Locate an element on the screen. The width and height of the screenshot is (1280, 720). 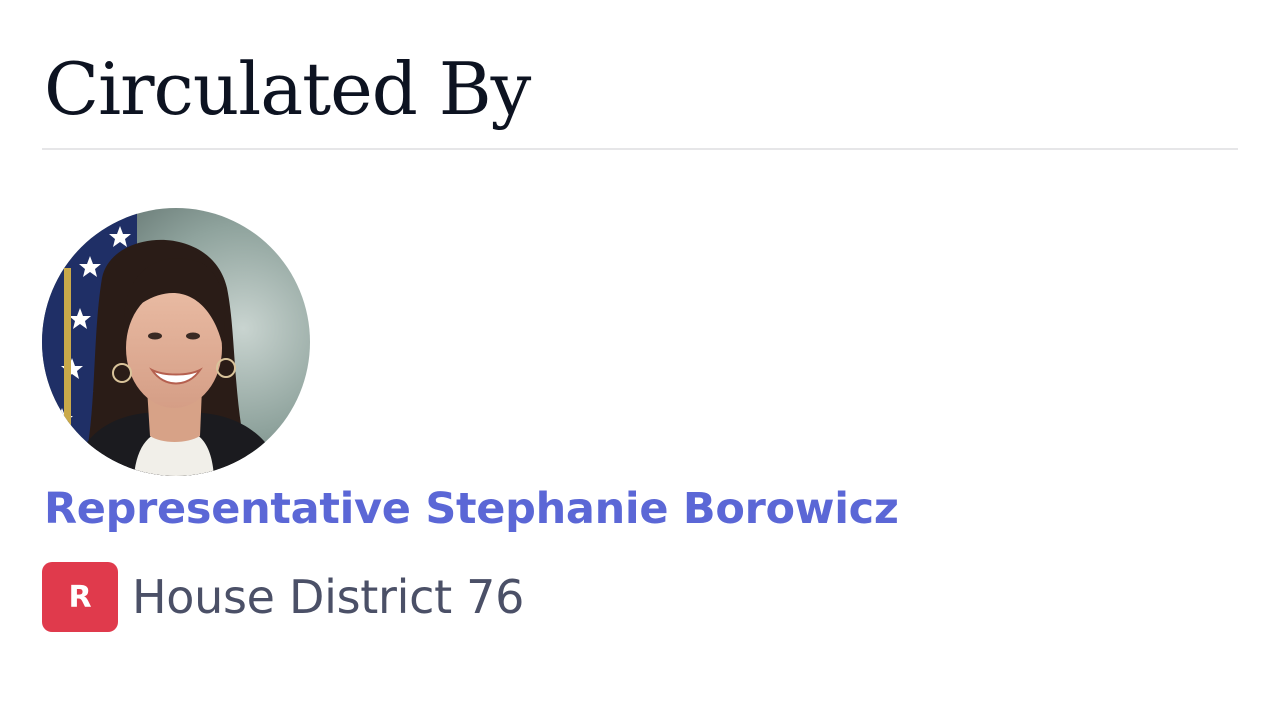
sponsor-avatar is located at coordinates (176, 342).